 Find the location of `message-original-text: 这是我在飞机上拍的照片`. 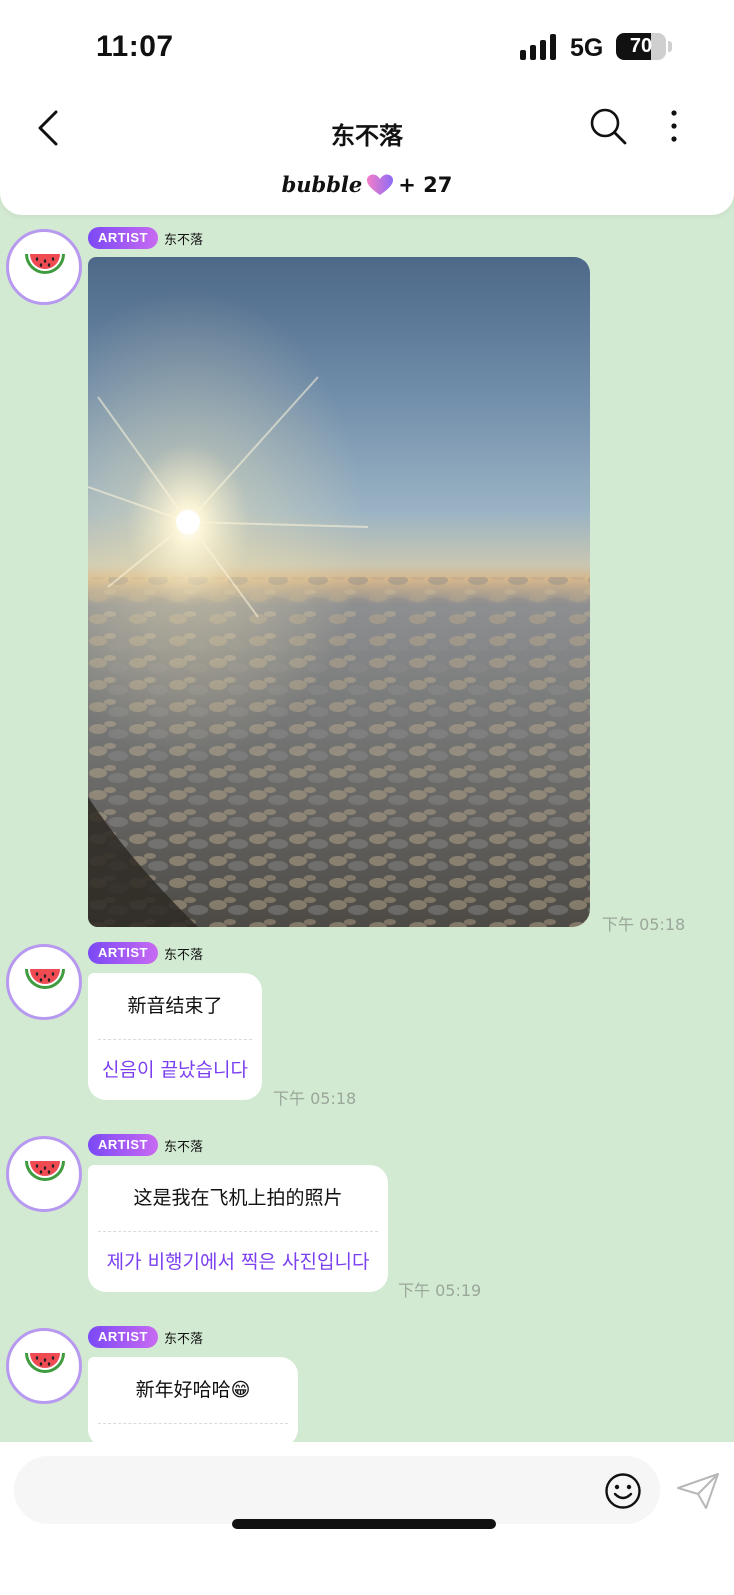

message-original-text: 这是我在飞机上拍的照片 is located at coordinates (238, 1198).